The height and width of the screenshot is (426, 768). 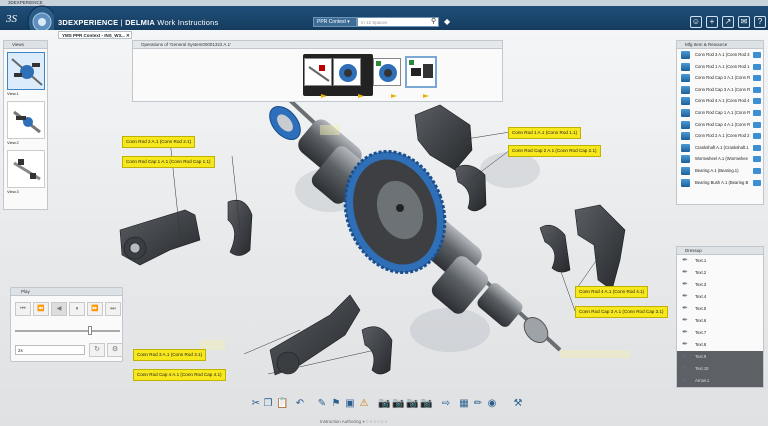 What do you see at coordinates (384, 404) in the screenshot?
I see `camera-icon: 📷` at bounding box center [384, 404].